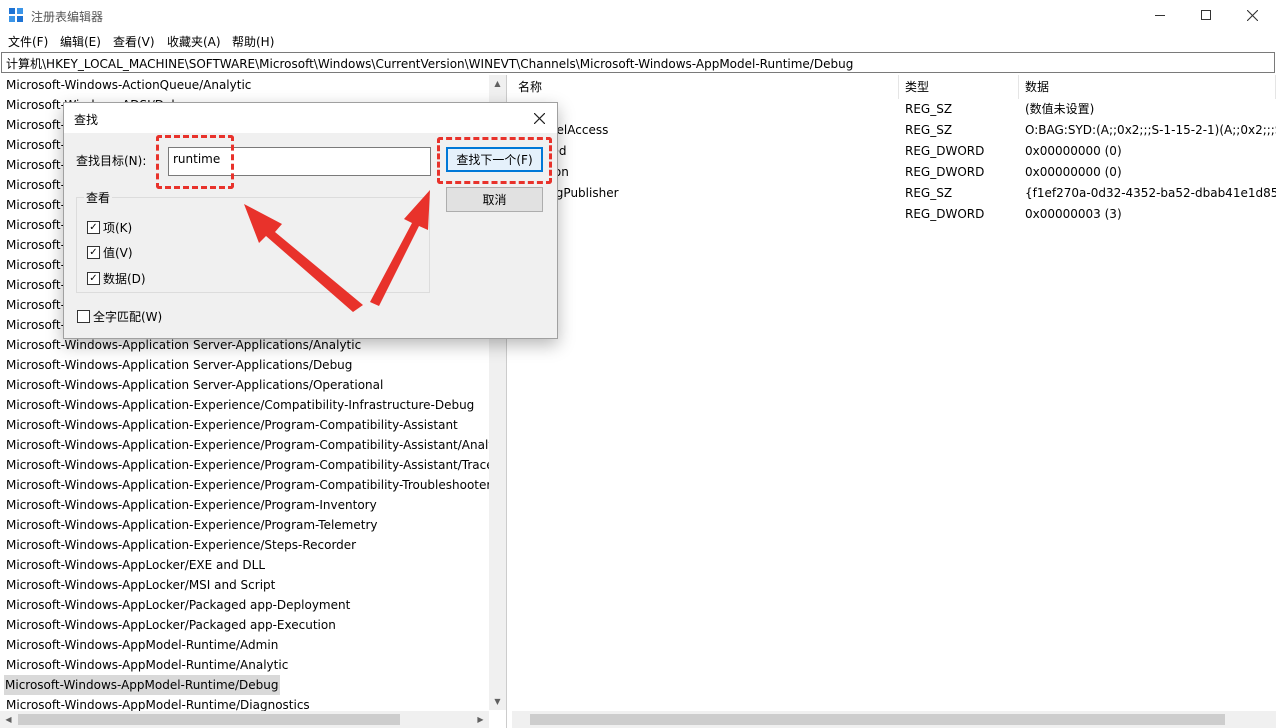 This screenshot has width=1276, height=728. What do you see at coordinates (708, 172) in the screenshot?
I see `value-name-cell: Isolation` at bounding box center [708, 172].